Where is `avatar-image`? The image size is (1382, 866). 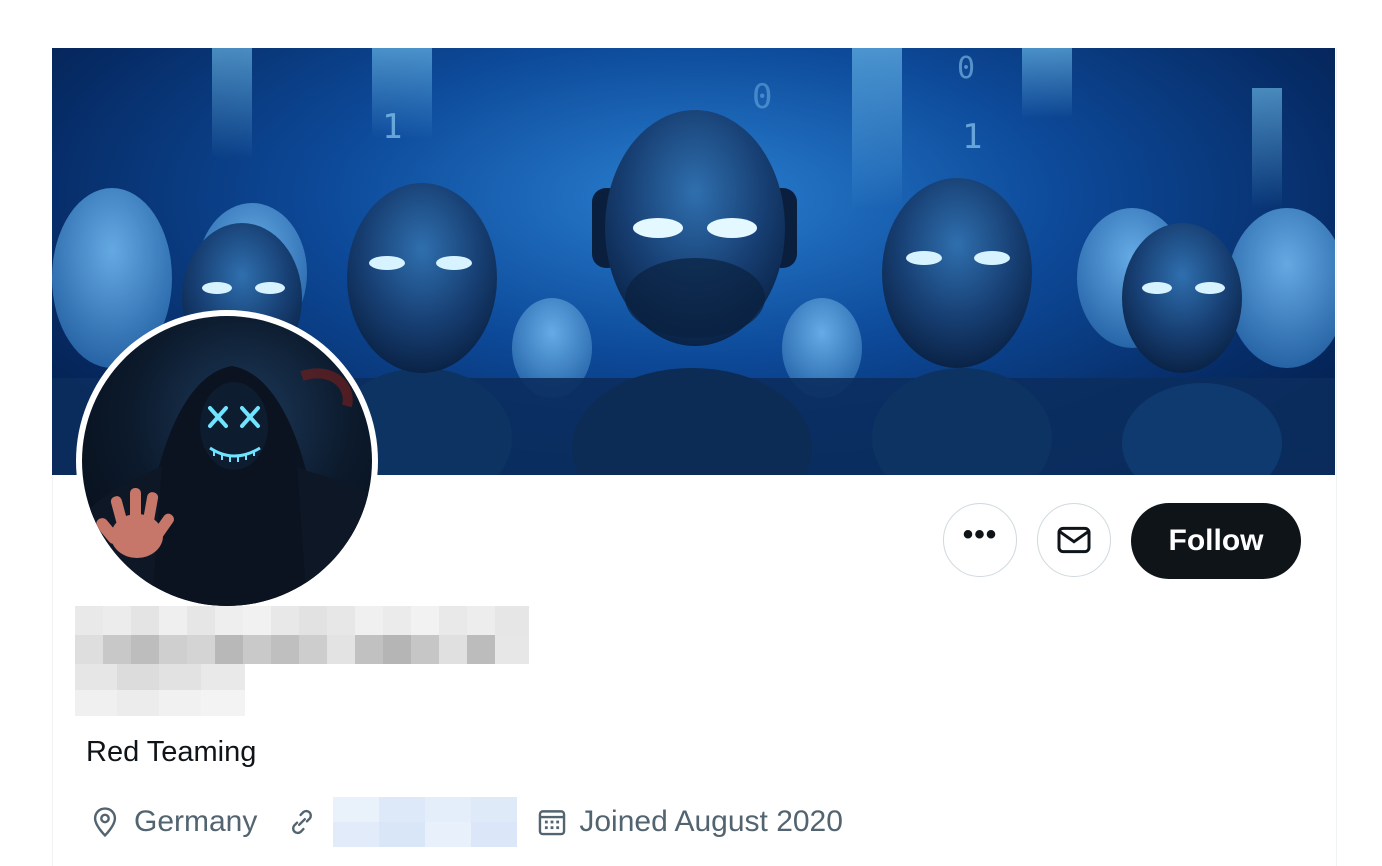 avatar-image is located at coordinates (227, 461).